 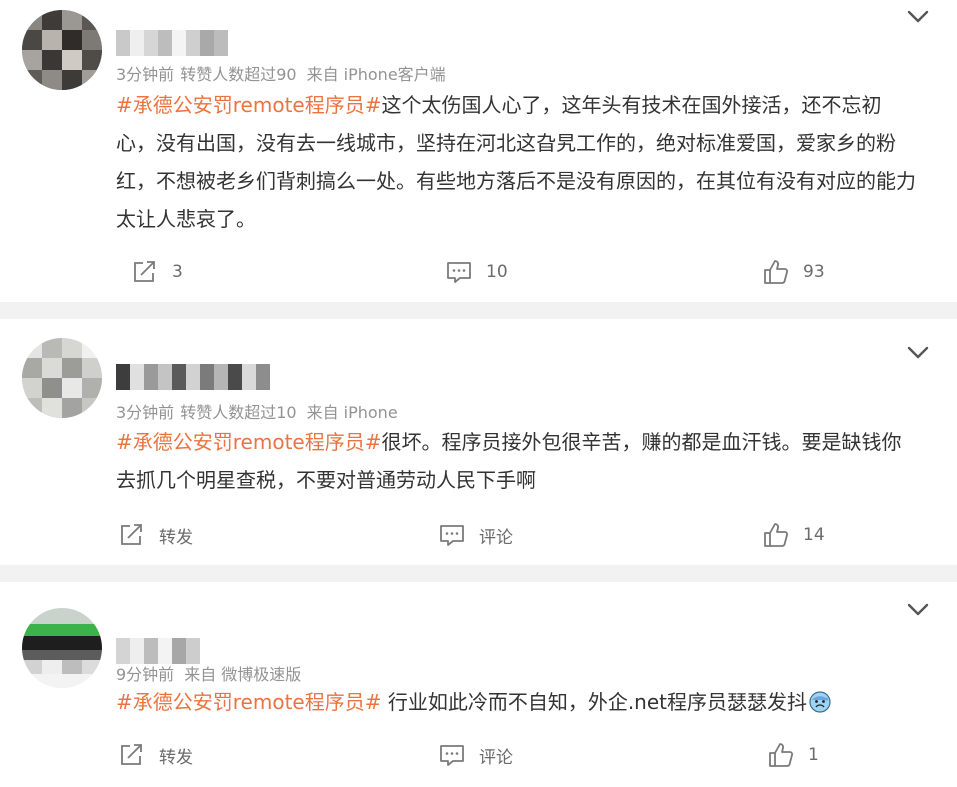 What do you see at coordinates (376, 74) in the screenshot?
I see `comment-source: 来自 iPhone客户端` at bounding box center [376, 74].